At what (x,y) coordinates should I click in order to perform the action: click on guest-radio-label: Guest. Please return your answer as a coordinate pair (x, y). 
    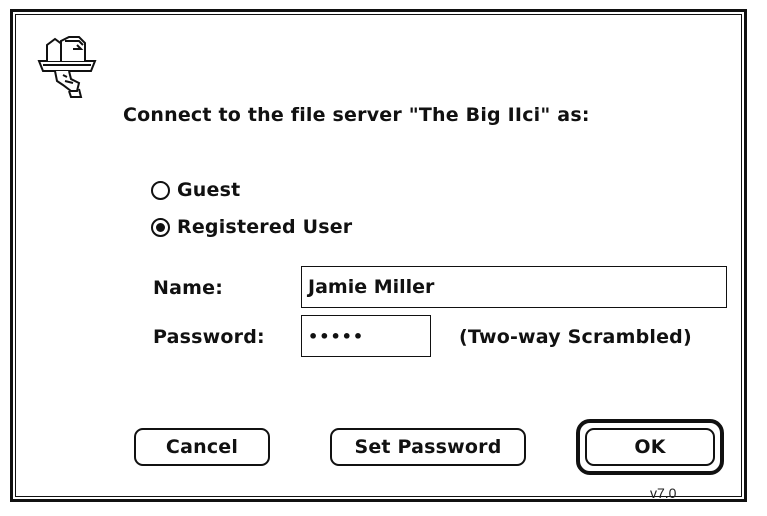
    Looking at the image, I should click on (208, 190).